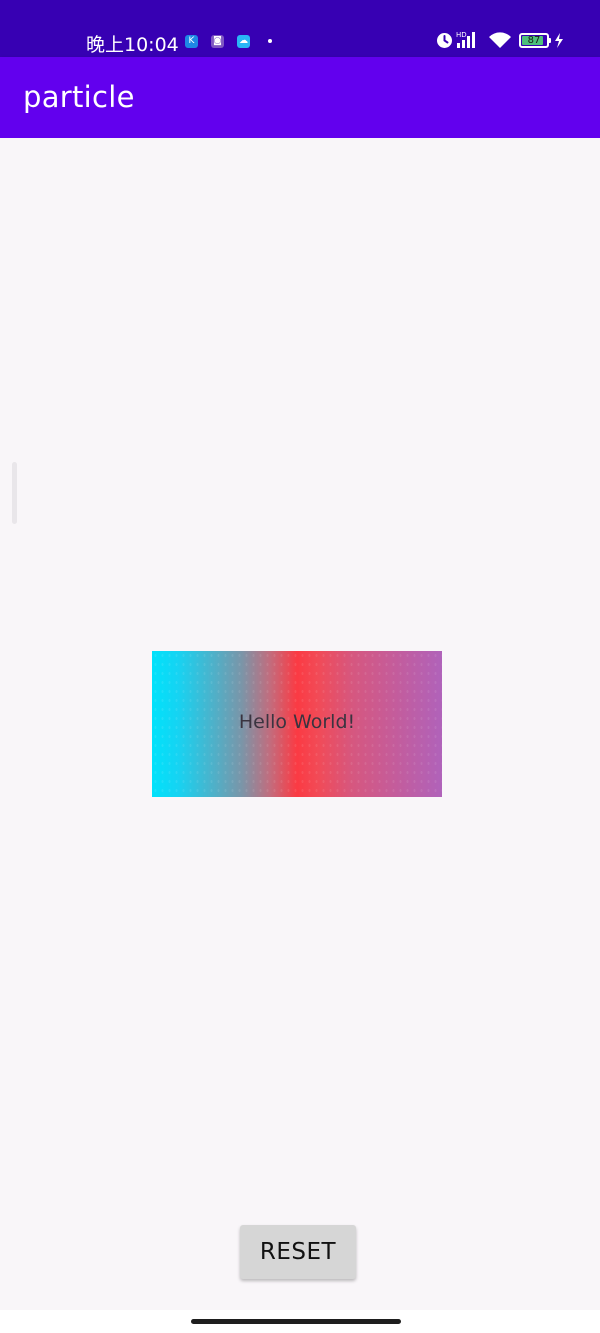 Image resolution: width=600 pixels, height=1333 pixels. I want to click on charging-bolt-icon, so click(559, 40).